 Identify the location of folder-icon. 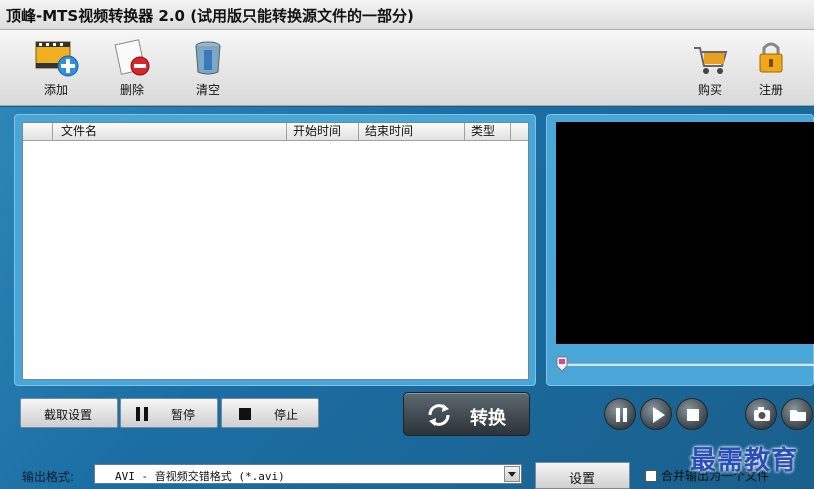
(798, 415).